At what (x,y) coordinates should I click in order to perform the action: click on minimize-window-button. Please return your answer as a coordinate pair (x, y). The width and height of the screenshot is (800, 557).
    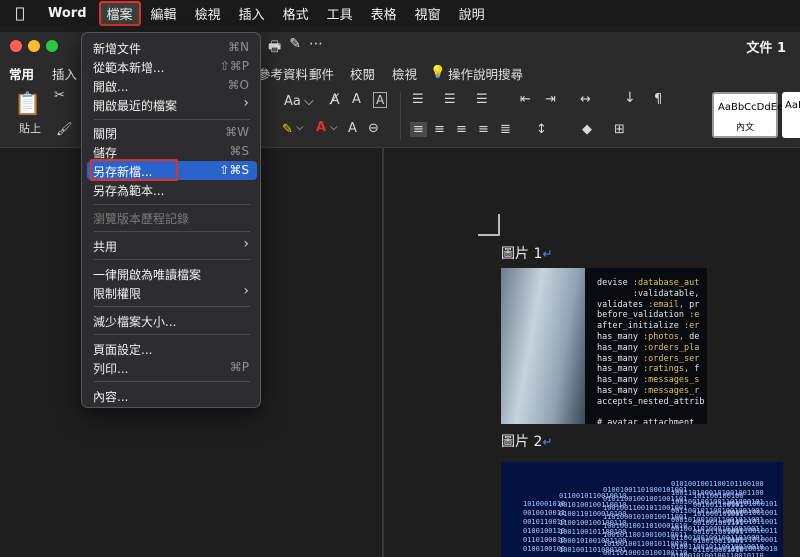
    Looking at the image, I should click on (34, 46).